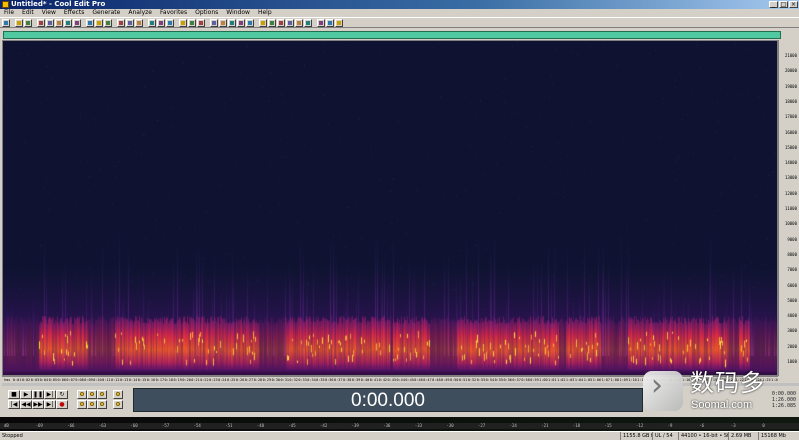  What do you see at coordinates (26, 404) in the screenshot?
I see `rewind-button: ◀◀` at bounding box center [26, 404].